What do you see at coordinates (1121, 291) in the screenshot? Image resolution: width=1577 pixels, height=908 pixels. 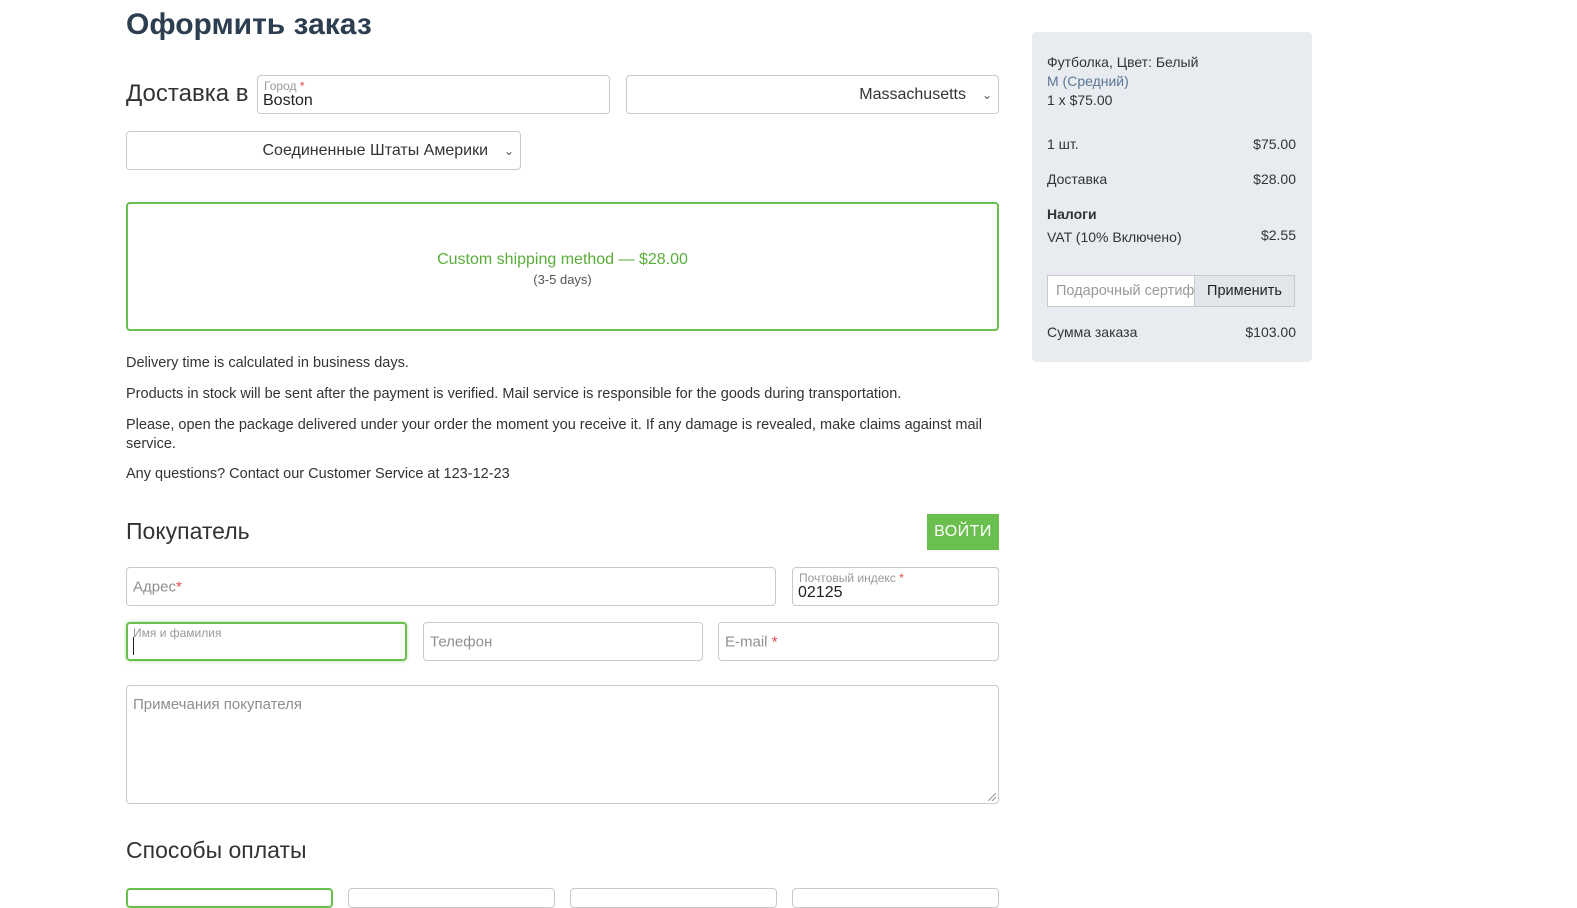 I see `gift-certificate-input: Подарочный сертификат` at bounding box center [1121, 291].